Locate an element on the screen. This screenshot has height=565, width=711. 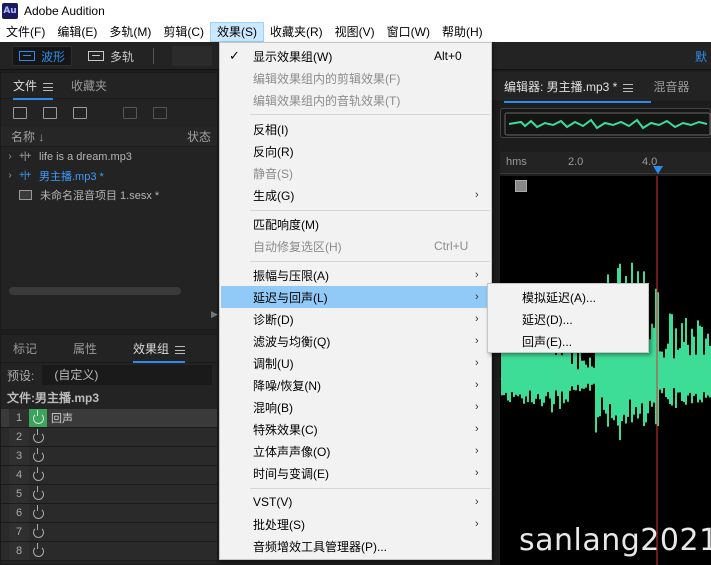
preset-select: (自定义) is located at coordinates (127, 375).